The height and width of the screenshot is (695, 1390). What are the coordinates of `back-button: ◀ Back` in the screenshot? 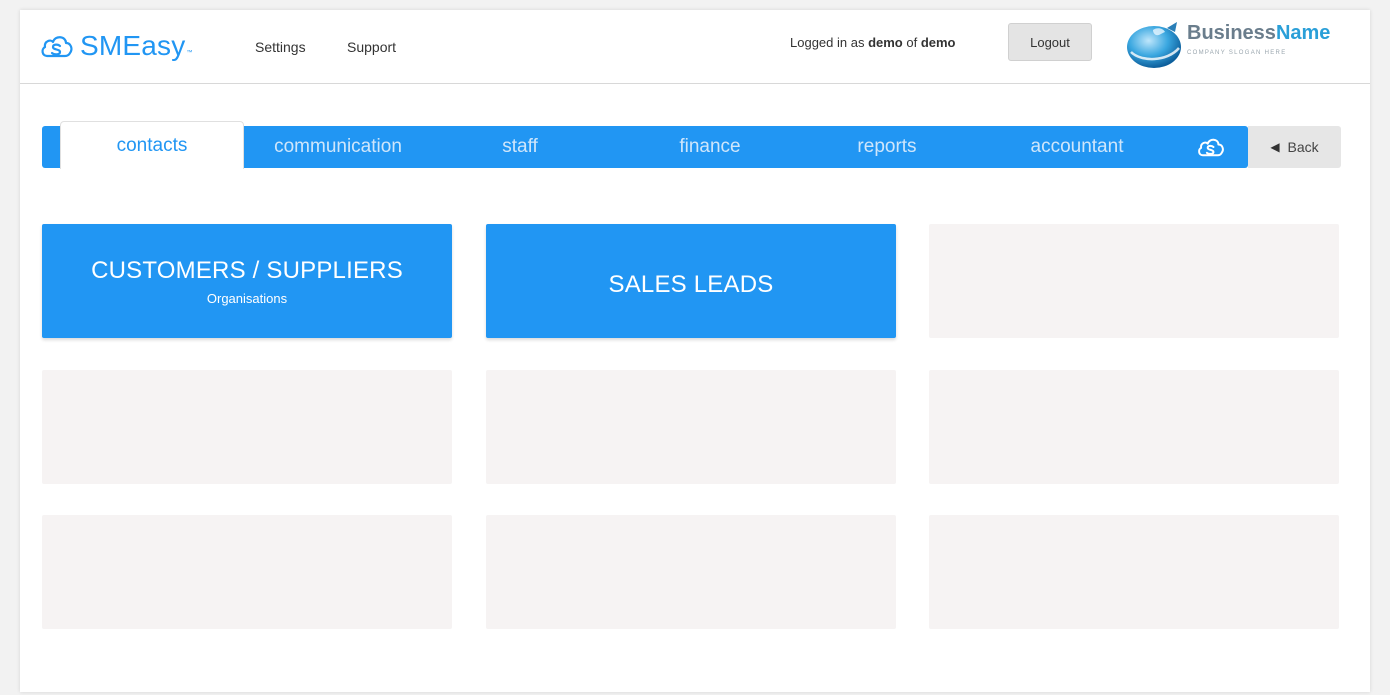 It's located at (1294, 147).